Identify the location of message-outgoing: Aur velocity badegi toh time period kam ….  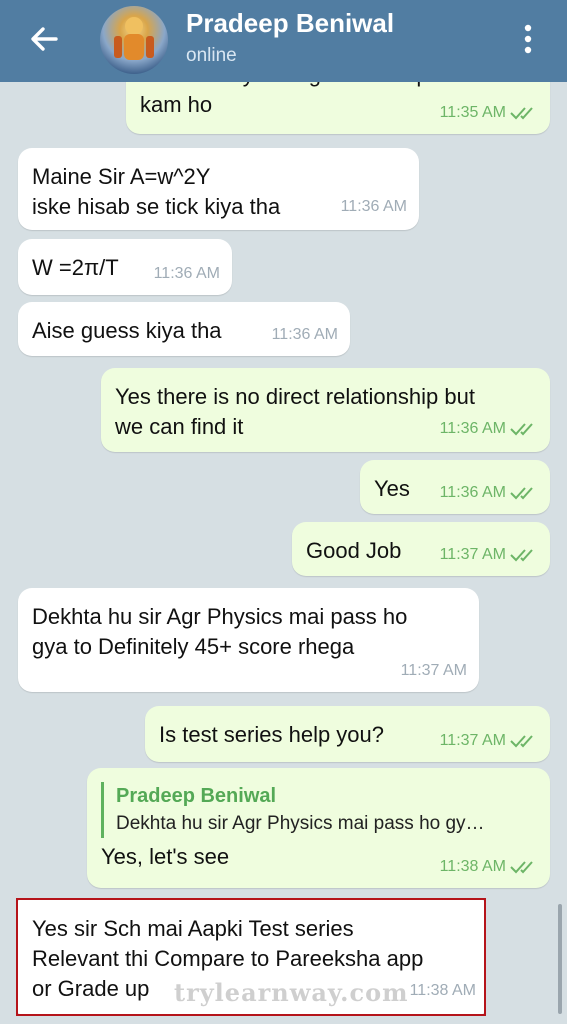
(338, 108).